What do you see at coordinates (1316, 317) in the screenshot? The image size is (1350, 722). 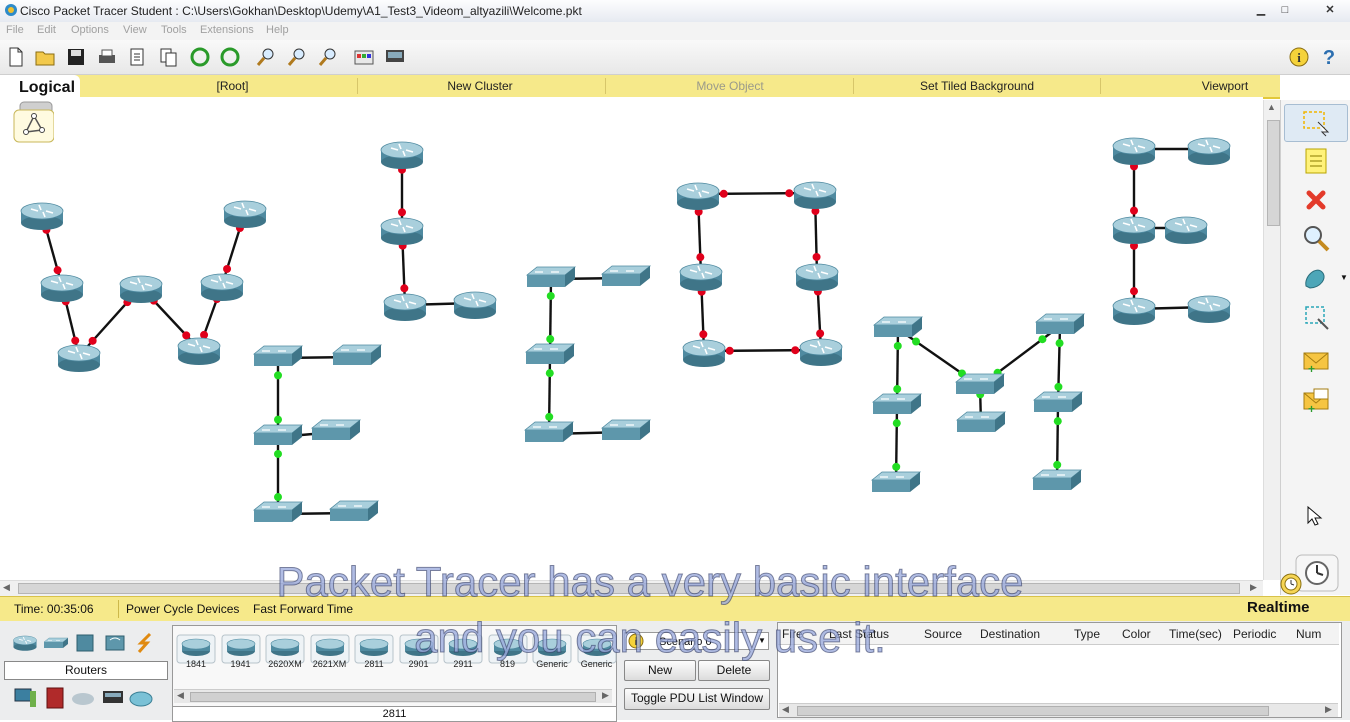 I see `resize-shape-icon` at bounding box center [1316, 317].